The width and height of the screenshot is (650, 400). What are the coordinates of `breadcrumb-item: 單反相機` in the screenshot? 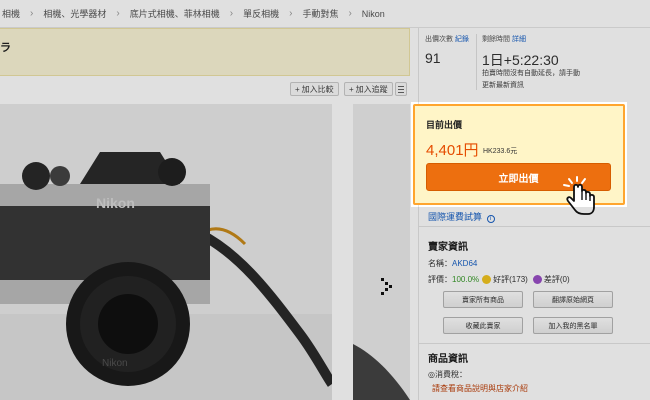 It's located at (261, 13).